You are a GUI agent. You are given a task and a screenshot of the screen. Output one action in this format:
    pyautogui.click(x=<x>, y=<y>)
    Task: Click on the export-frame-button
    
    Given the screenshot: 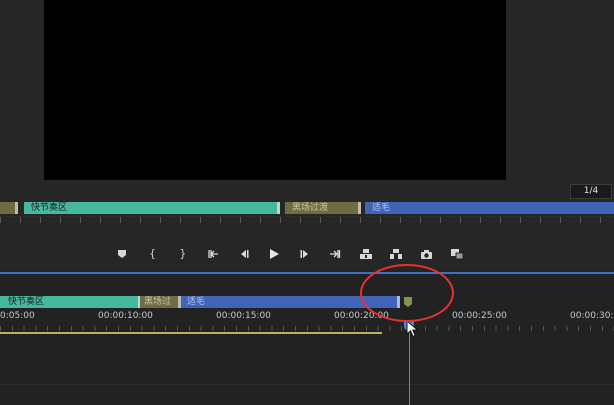 What is the action you would take?
    pyautogui.click(x=427, y=254)
    